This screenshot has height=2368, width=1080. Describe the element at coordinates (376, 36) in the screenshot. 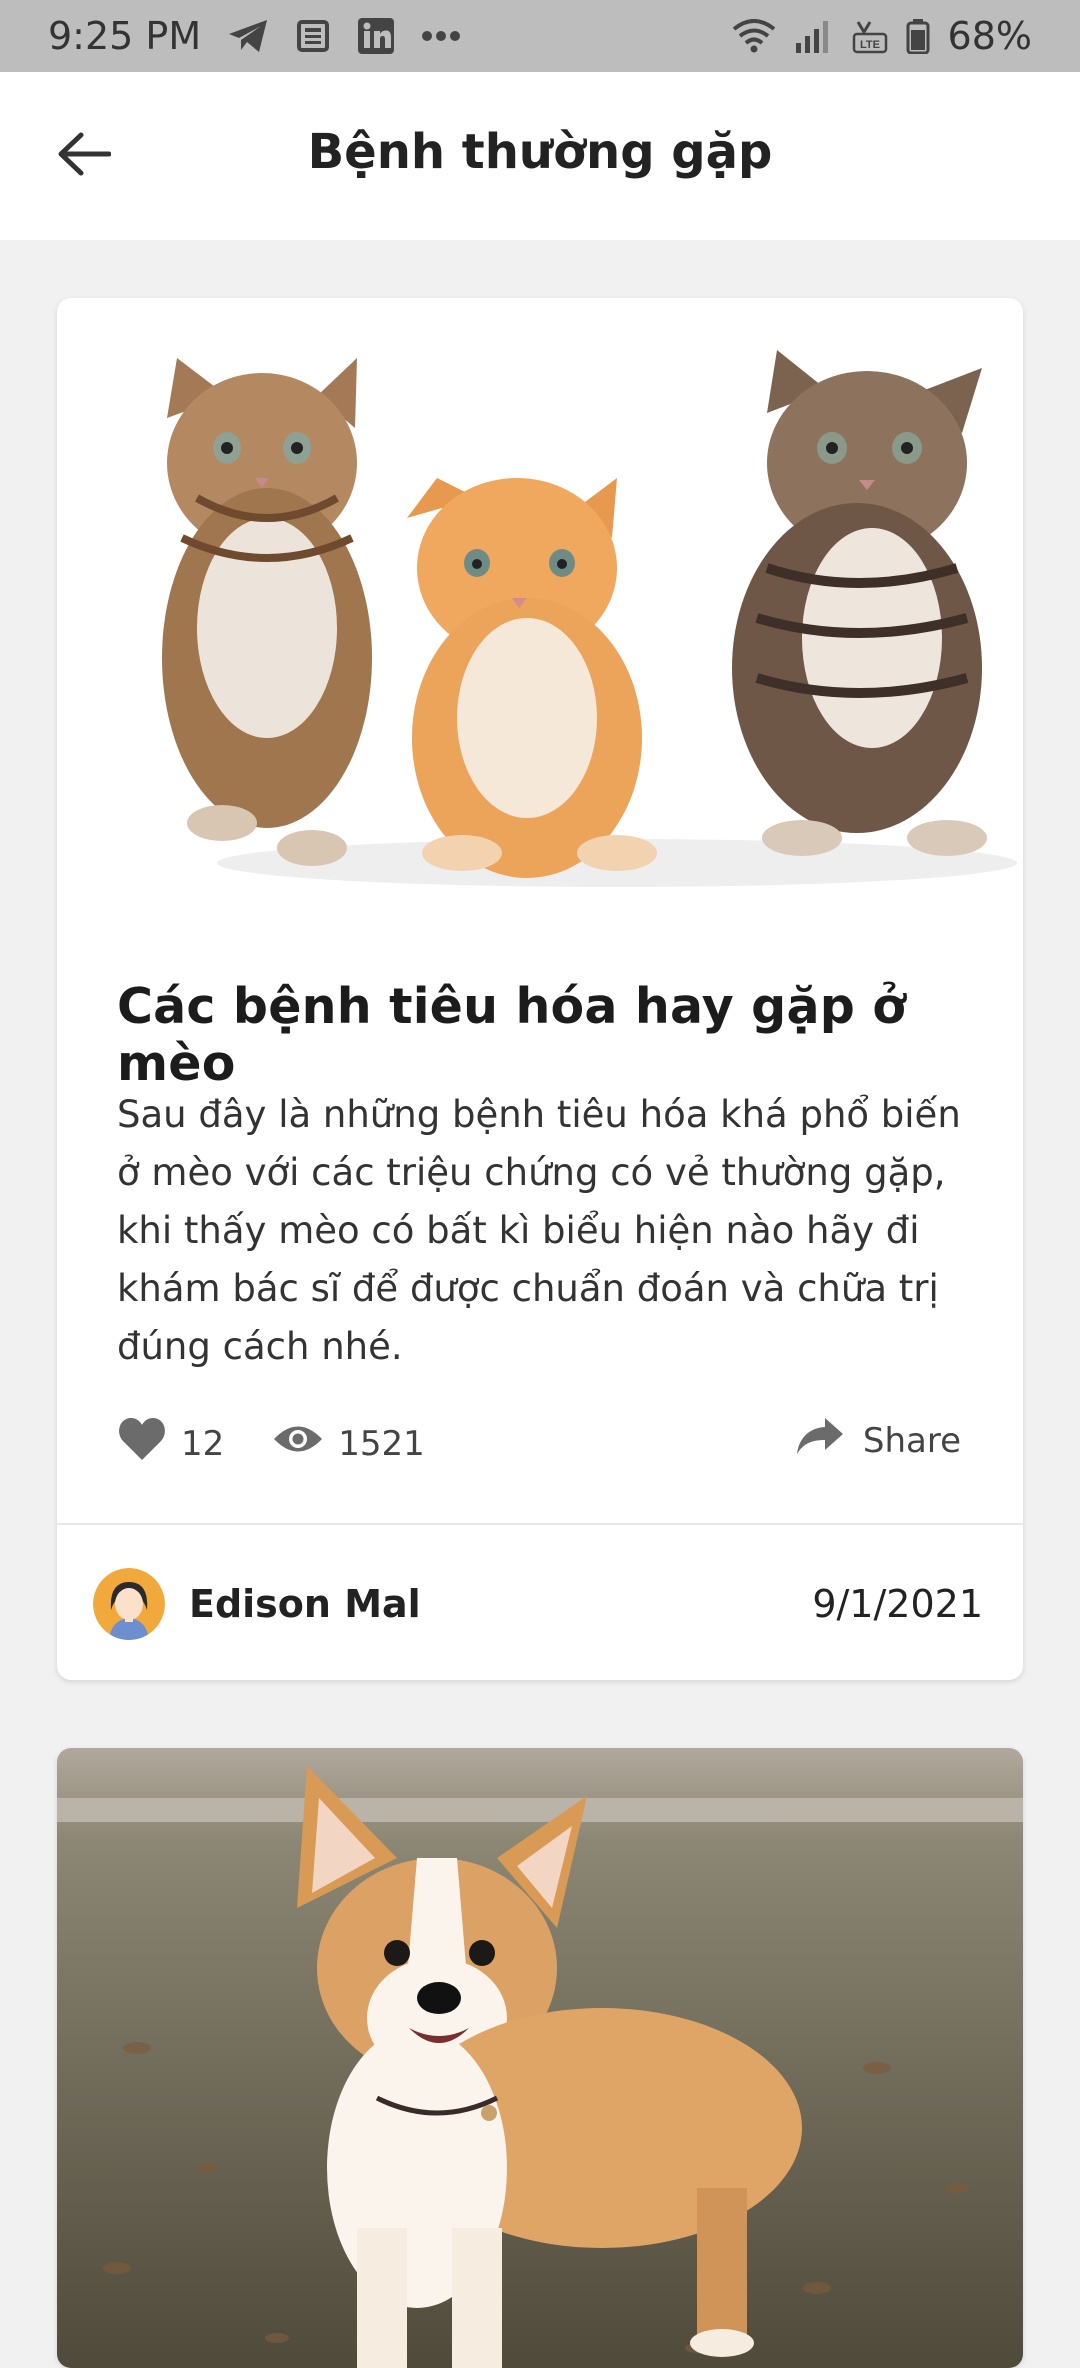

I see `linkedin-icon` at that location.